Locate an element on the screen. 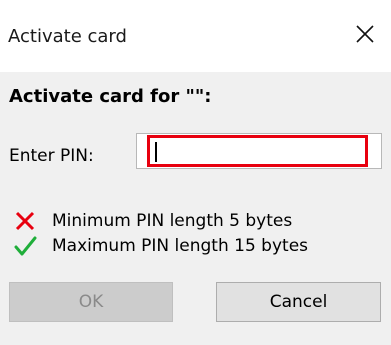  pin-label: Enter PIN: is located at coordinates (51, 156).